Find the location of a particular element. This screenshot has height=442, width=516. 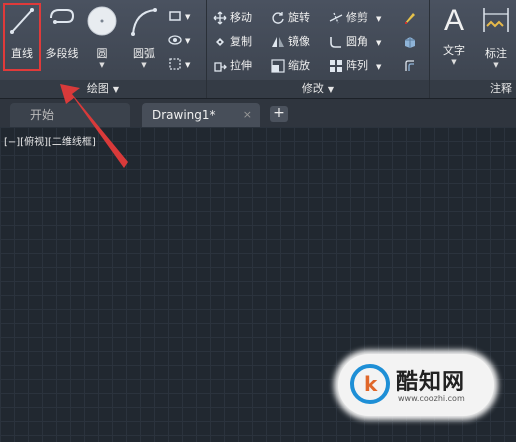

move-button: 移动 is located at coordinates (232, 18).